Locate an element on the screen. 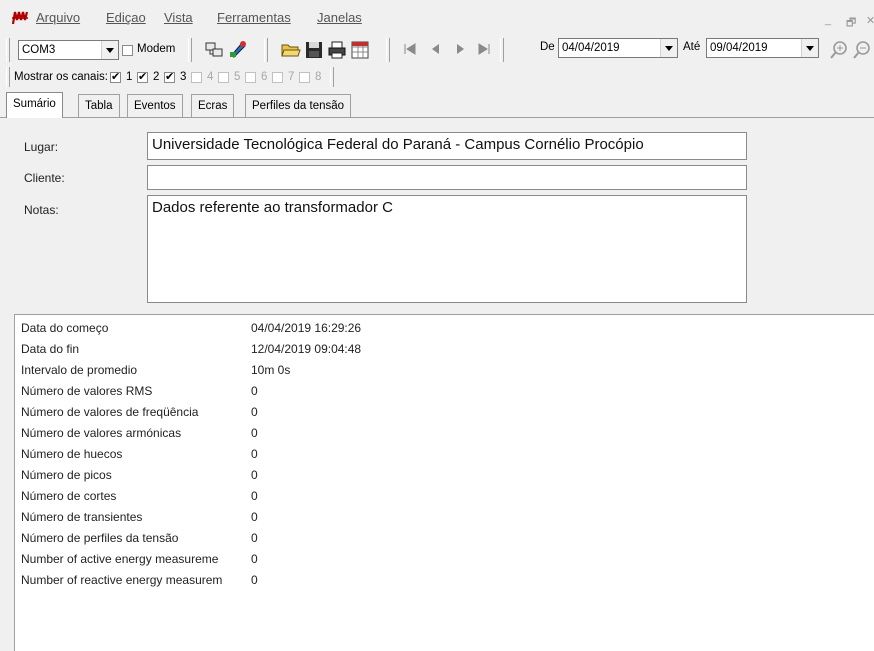  summary-label: Número de perfiles da tensão is located at coordinates (100, 538).